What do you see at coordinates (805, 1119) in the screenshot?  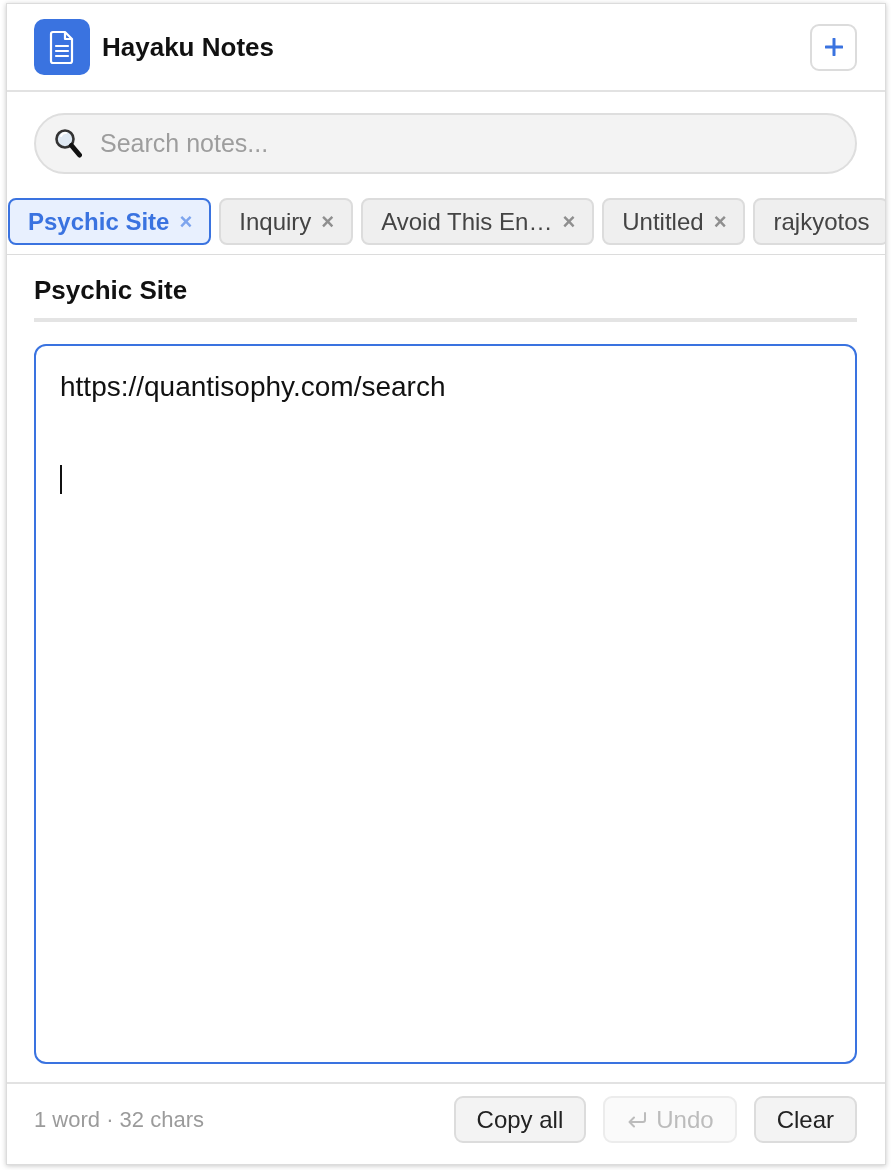 I see `footer-button: Clear` at bounding box center [805, 1119].